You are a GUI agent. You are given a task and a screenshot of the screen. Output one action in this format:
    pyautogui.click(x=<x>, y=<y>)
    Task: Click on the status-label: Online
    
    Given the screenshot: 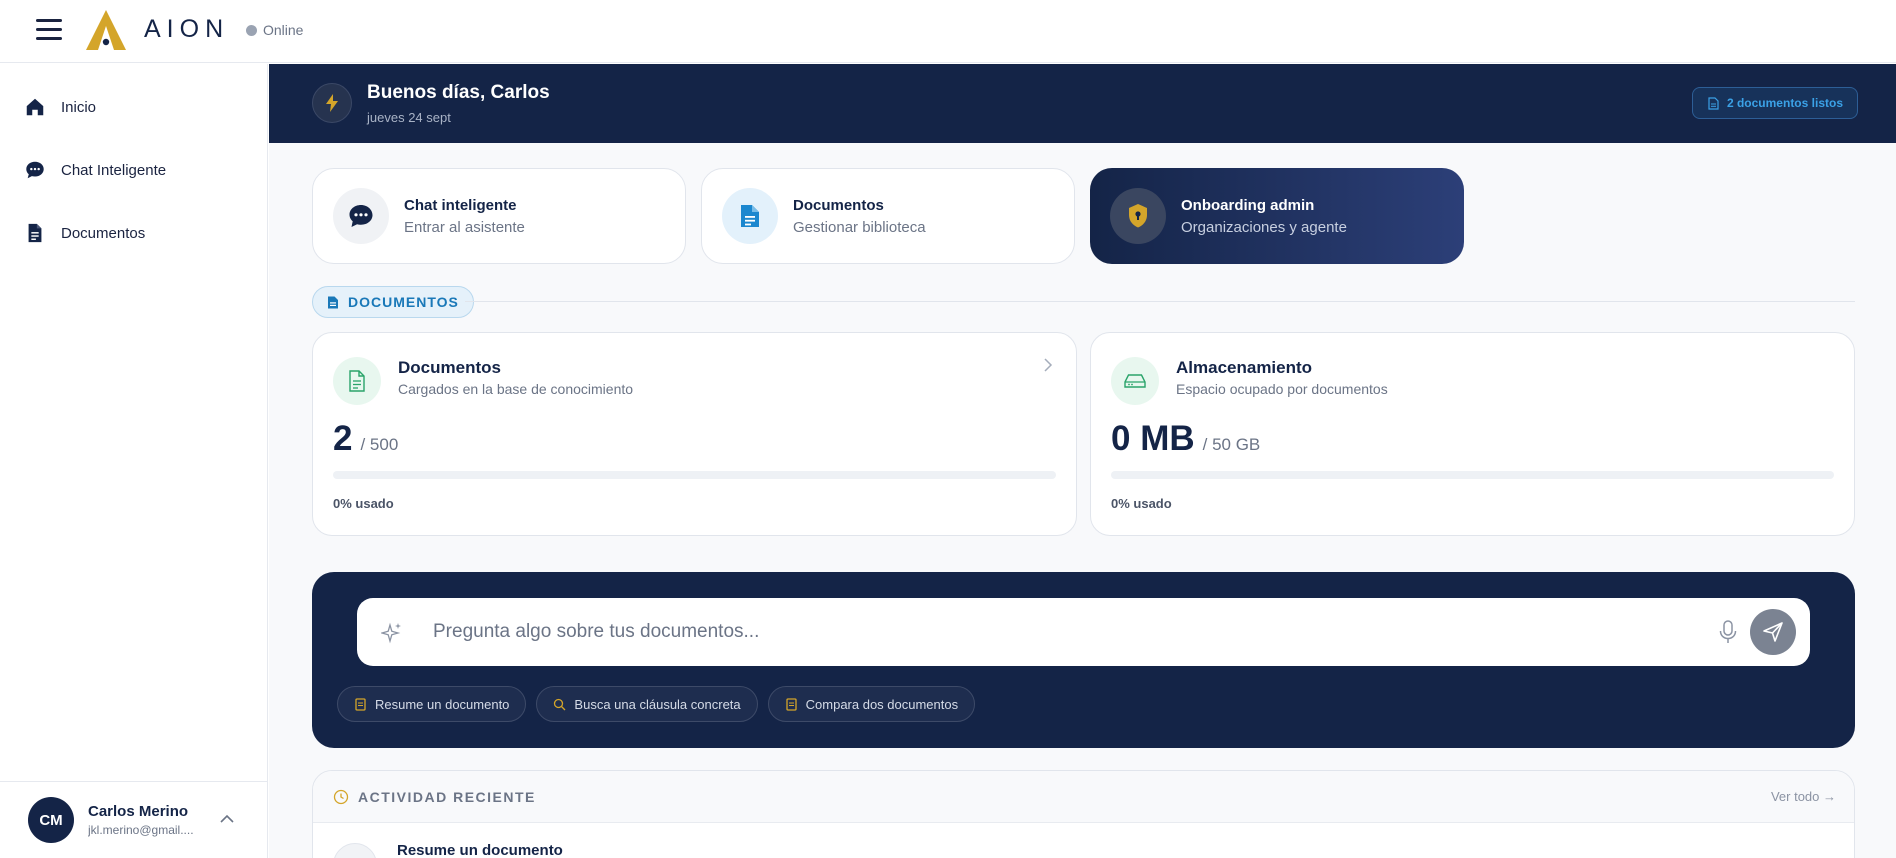 What is the action you would take?
    pyautogui.click(x=283, y=30)
    